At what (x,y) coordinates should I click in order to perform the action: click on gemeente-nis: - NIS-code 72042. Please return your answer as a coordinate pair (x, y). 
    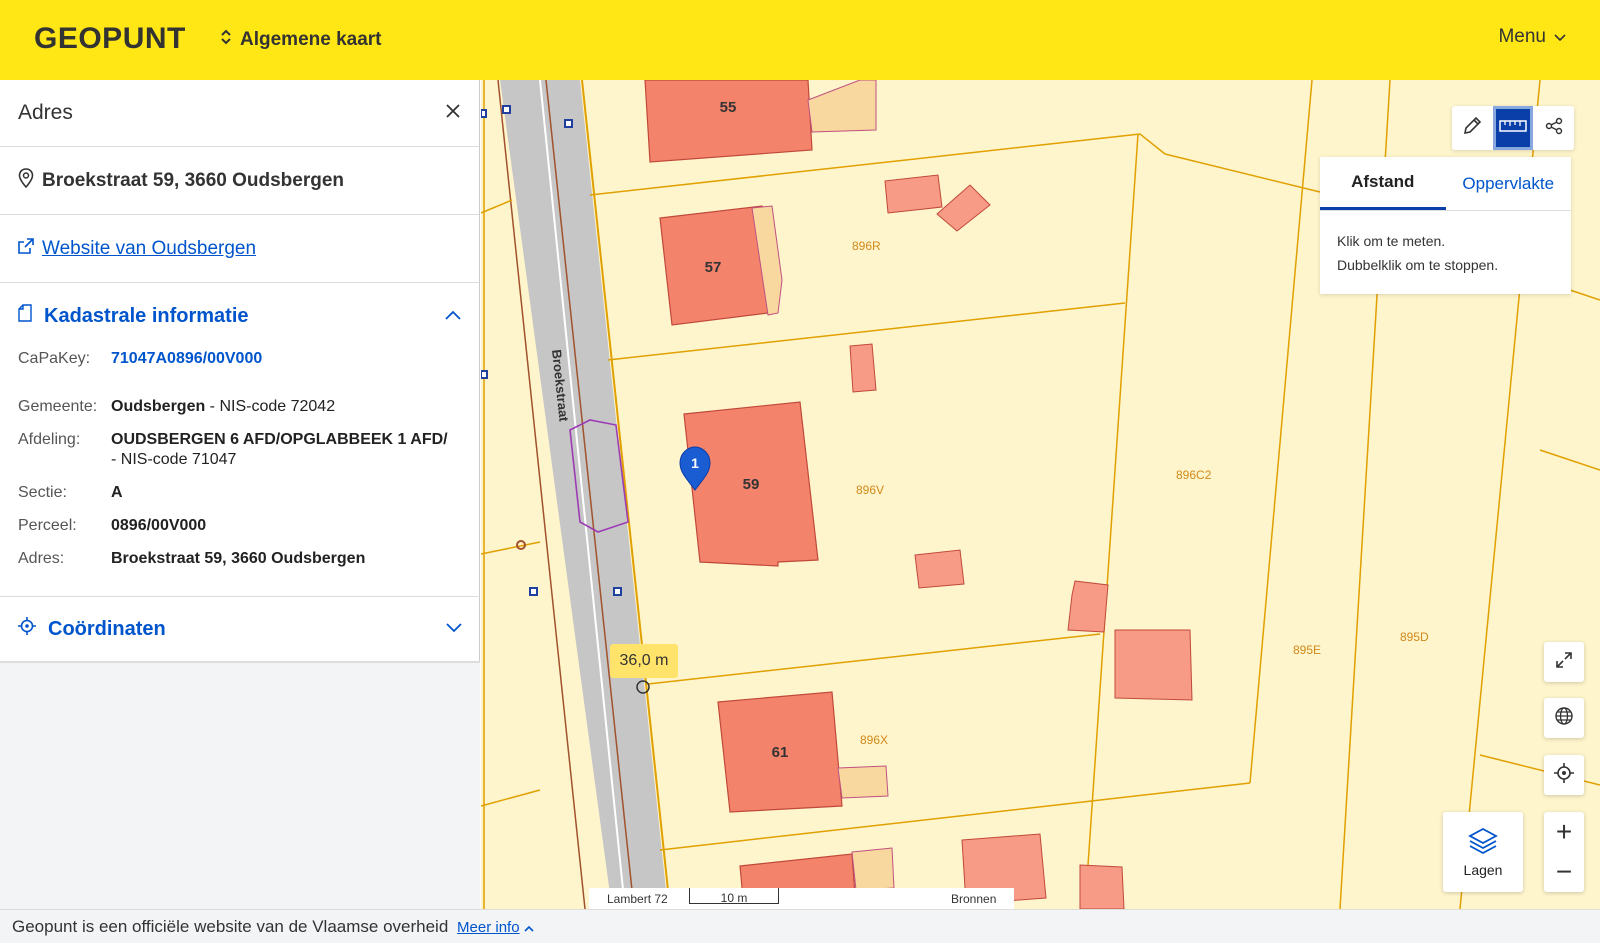
    Looking at the image, I should click on (270, 406).